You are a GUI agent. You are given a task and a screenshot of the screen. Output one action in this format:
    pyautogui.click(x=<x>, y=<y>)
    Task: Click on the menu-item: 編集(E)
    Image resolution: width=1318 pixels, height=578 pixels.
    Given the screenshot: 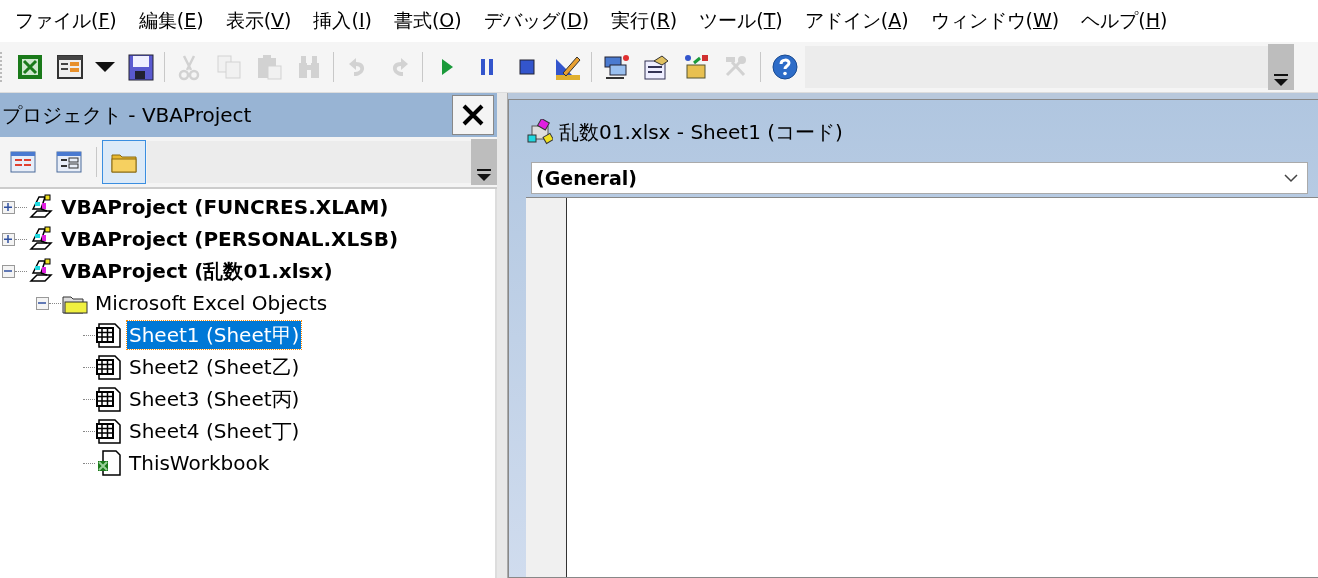 What is the action you would take?
    pyautogui.click(x=171, y=21)
    